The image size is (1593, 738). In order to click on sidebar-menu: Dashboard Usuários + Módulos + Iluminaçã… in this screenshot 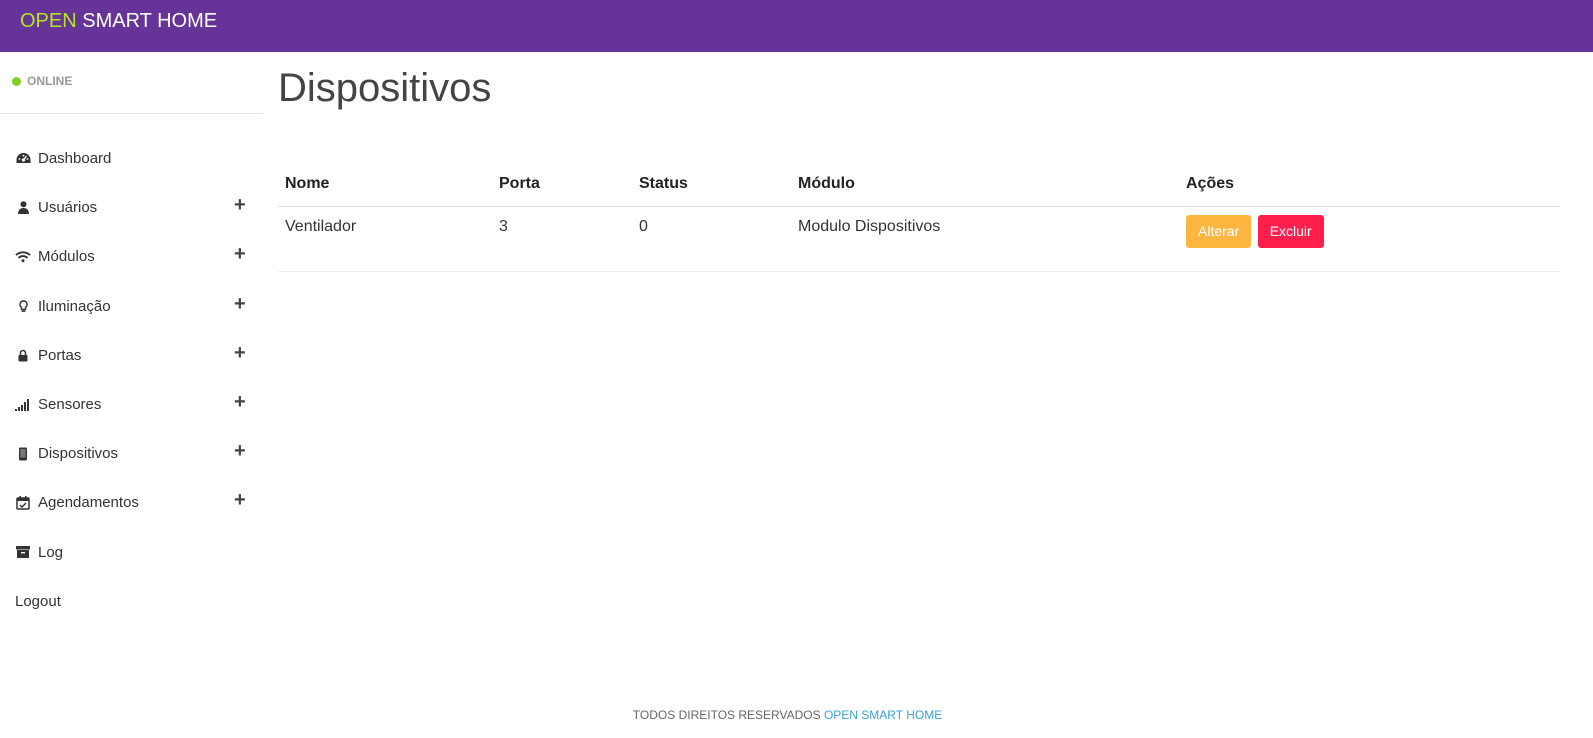, I will do `click(131, 380)`.